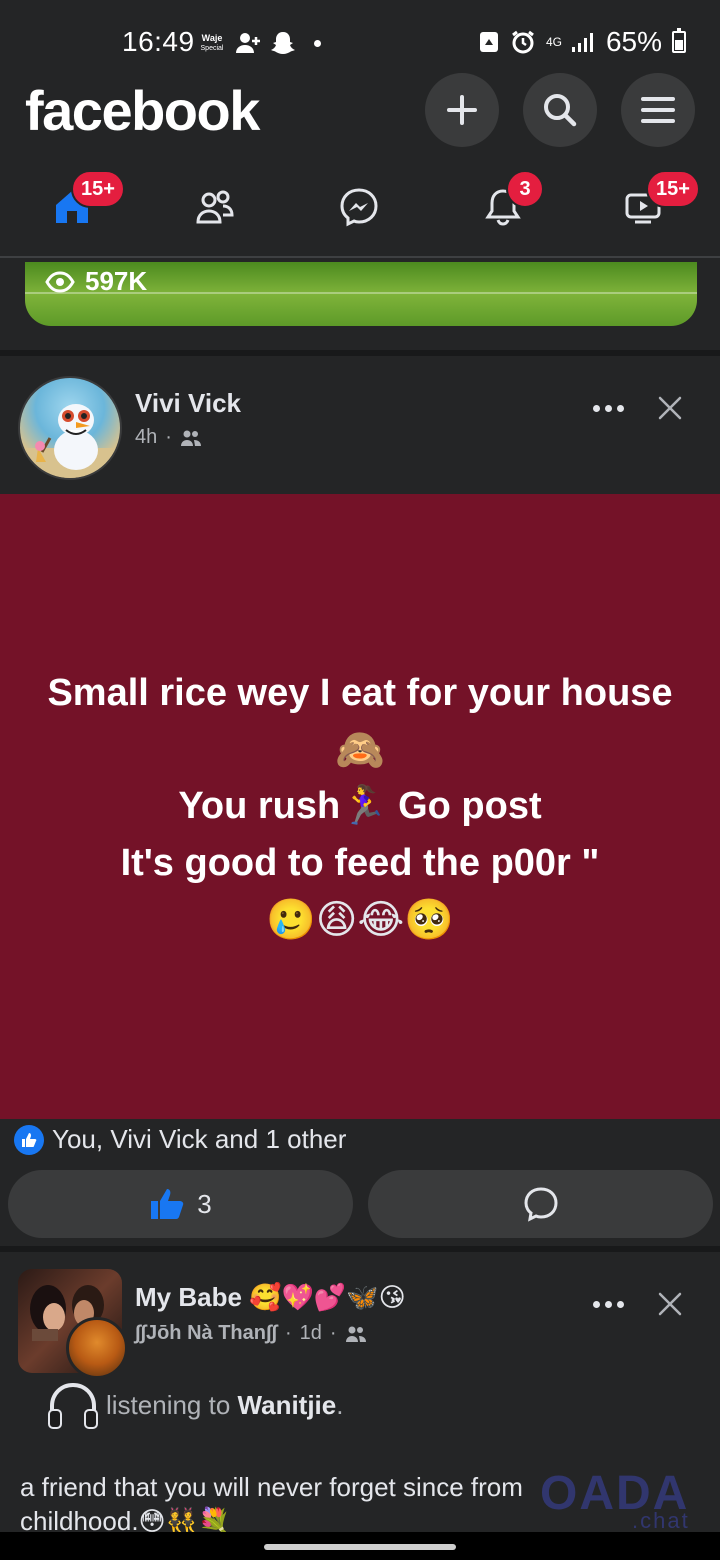 Image resolution: width=720 pixels, height=1560 pixels. I want to click on post-time: 4h, so click(146, 437).